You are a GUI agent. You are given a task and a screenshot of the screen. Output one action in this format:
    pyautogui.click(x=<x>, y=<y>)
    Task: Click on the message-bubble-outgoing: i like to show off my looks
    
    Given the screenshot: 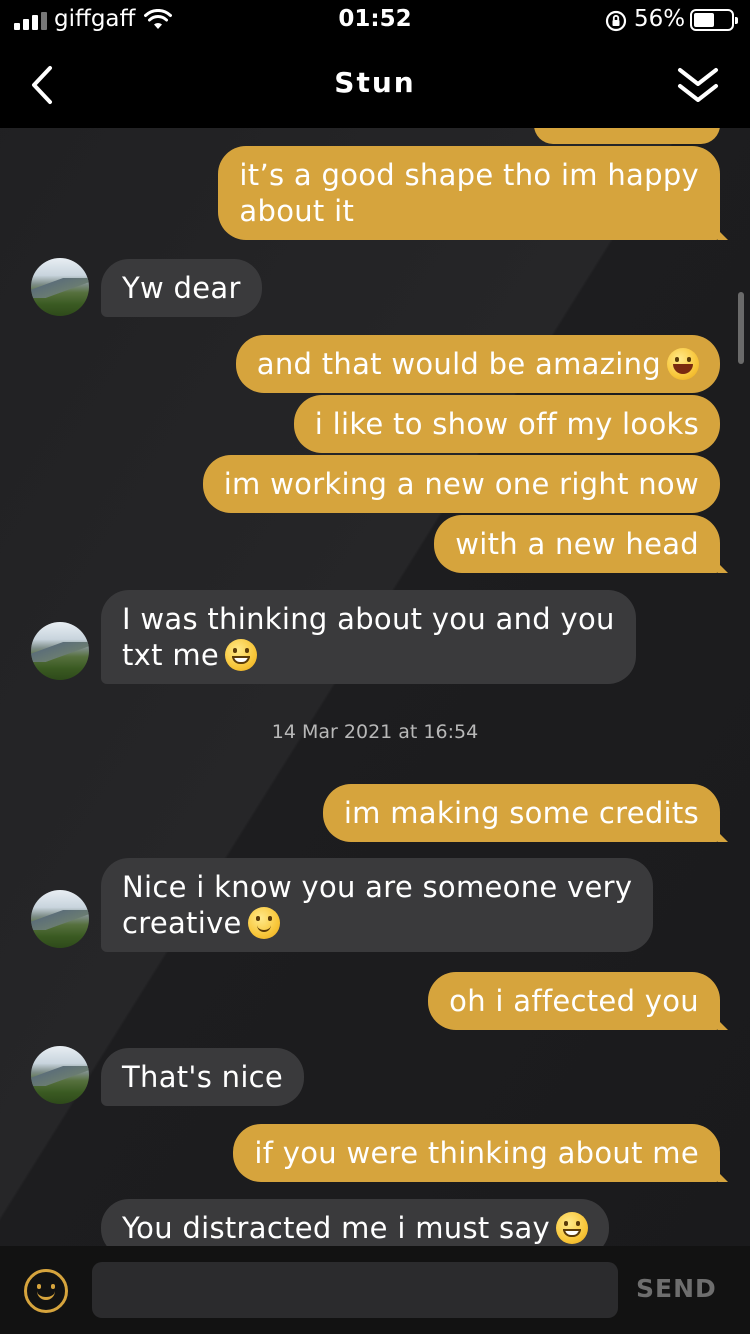 What is the action you would take?
    pyautogui.click(x=506, y=424)
    